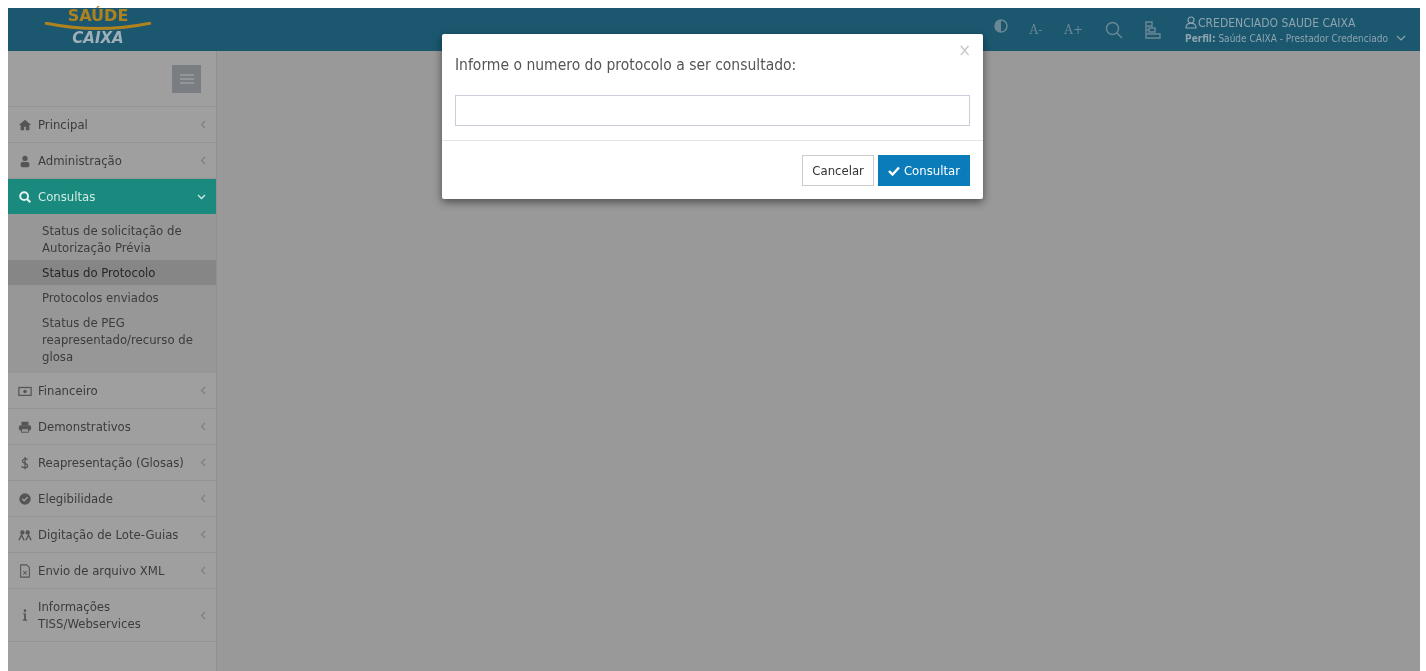 The width and height of the screenshot is (1426, 671). I want to click on sidebar-item: Demonstrativos, so click(112, 427).